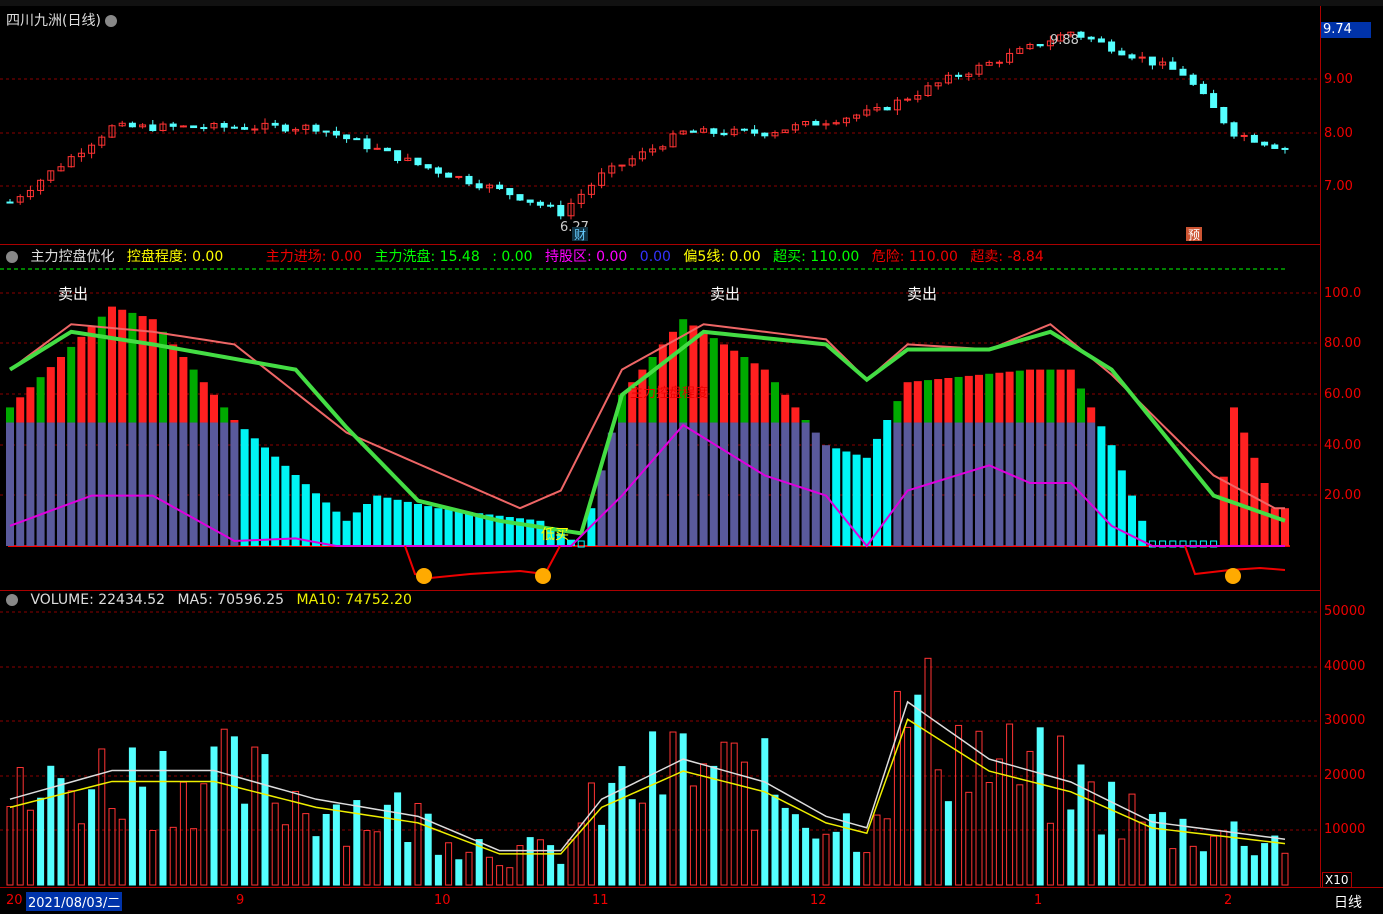 The height and width of the screenshot is (914, 1383). I want to click on cai-tag: 财, so click(580, 235).